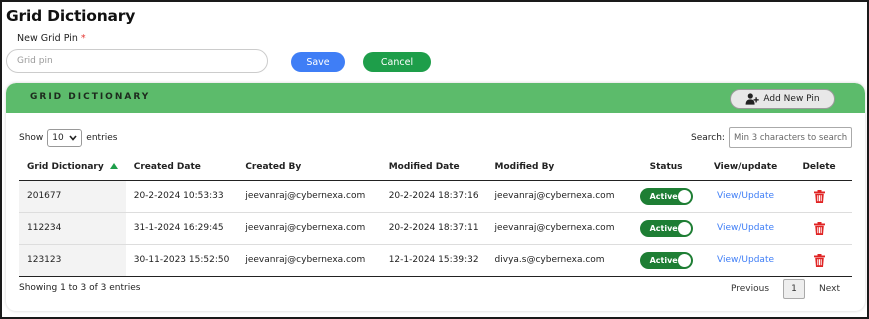  Describe the element at coordinates (181, 260) in the screenshot. I see `cell-created-date: 30-11-2023 15:52:50` at that location.